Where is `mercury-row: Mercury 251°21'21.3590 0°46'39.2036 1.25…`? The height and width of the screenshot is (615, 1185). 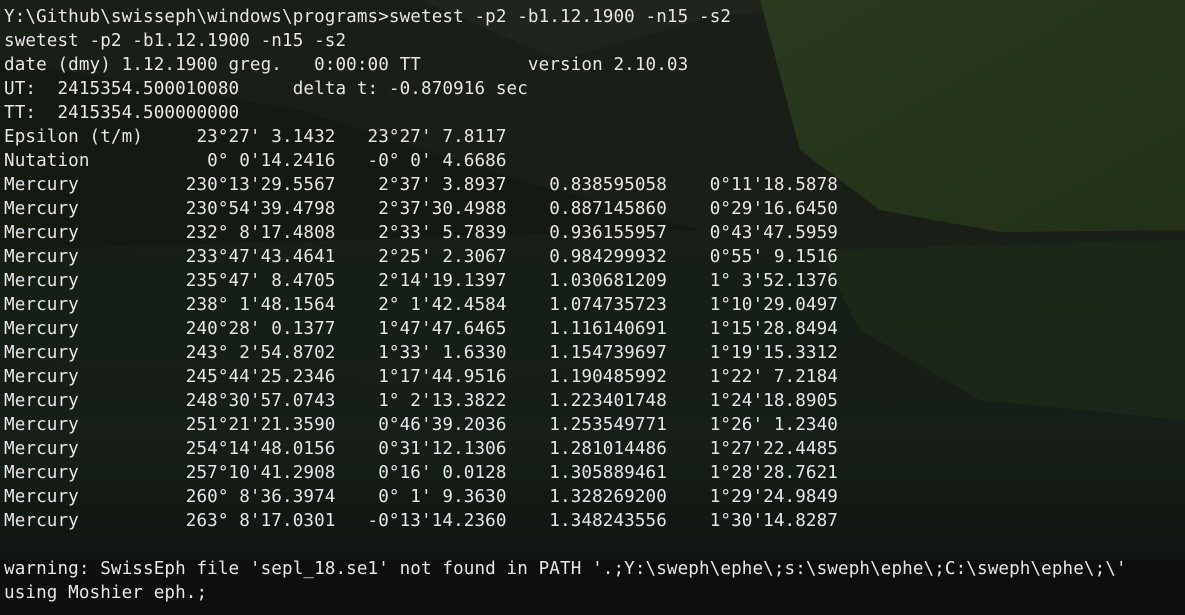
mercury-row: Mercury 251°21'21.3590 0°46'39.2036 1.25… is located at coordinates (421, 425).